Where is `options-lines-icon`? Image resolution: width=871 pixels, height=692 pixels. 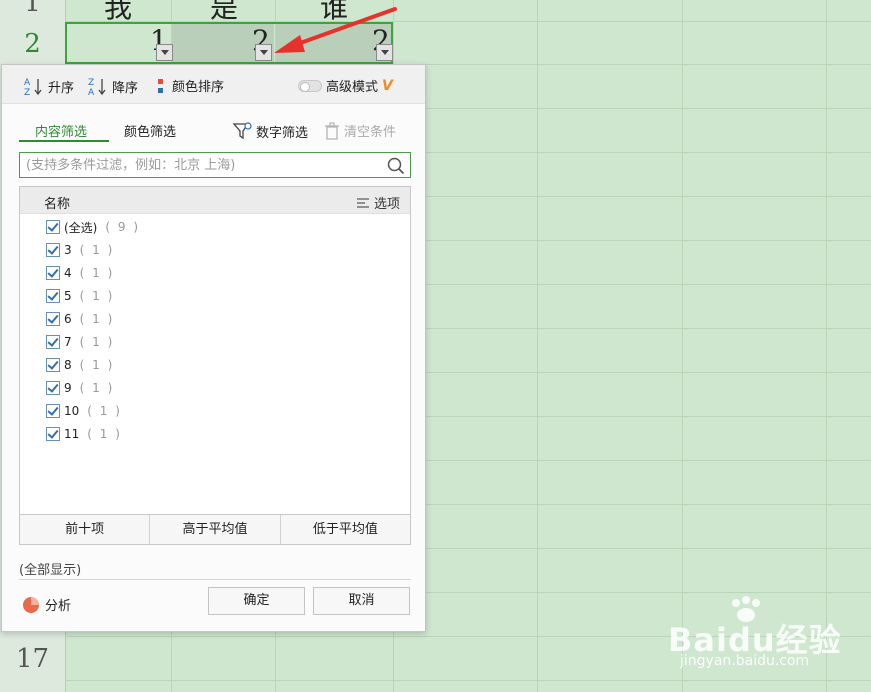
options-lines-icon is located at coordinates (362, 202).